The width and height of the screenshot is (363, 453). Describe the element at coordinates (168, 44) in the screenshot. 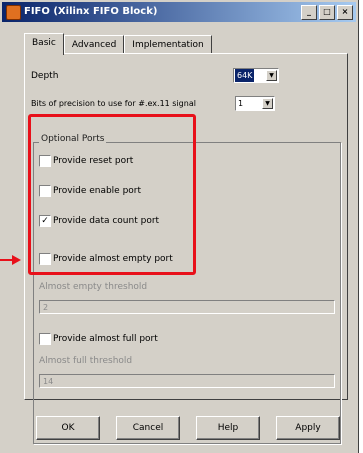

I see `tab-implementation: Implementation` at that location.